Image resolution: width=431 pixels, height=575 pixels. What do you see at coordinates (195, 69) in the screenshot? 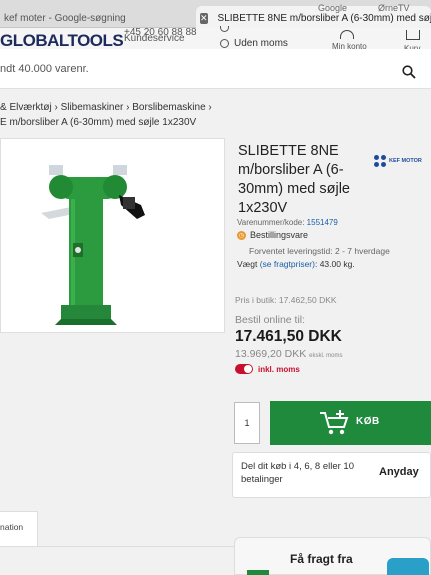
I see `search-input` at bounding box center [195, 69].